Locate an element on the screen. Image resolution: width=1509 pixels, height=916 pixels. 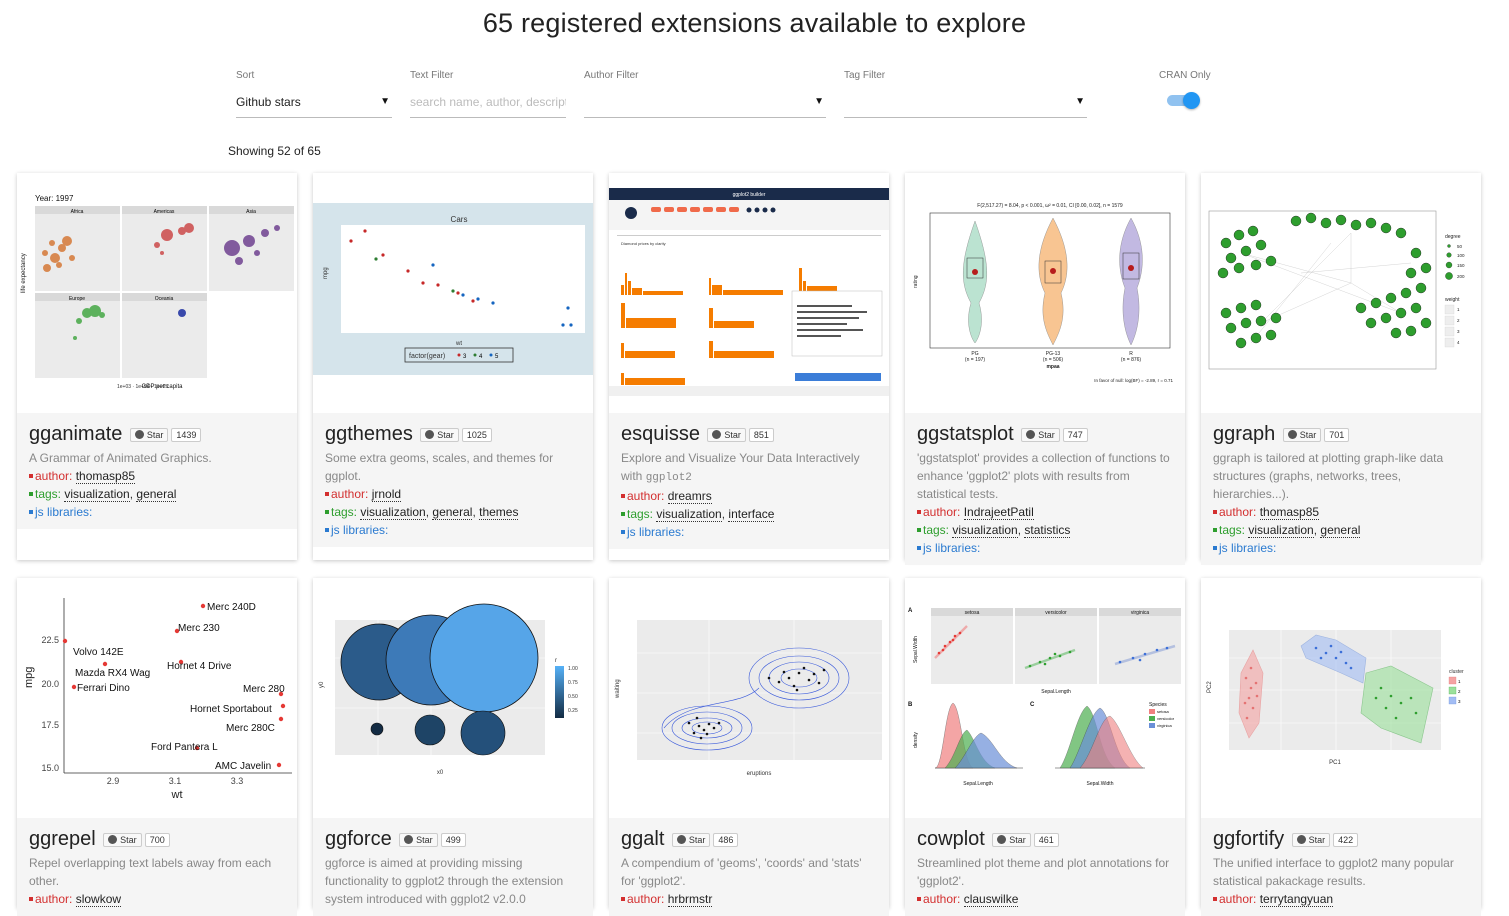
svg-text: Sepal.Length is located at coordinates (978, 784).